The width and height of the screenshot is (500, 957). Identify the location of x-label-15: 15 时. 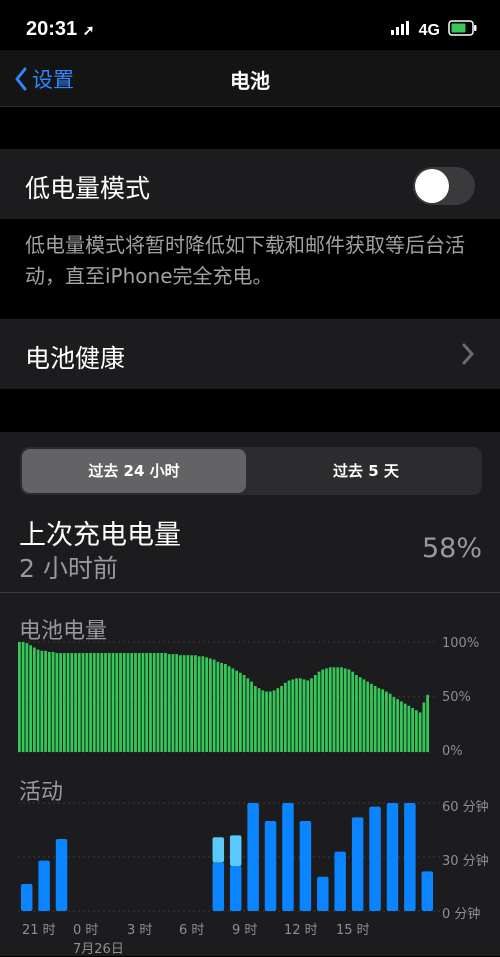
(353, 930).